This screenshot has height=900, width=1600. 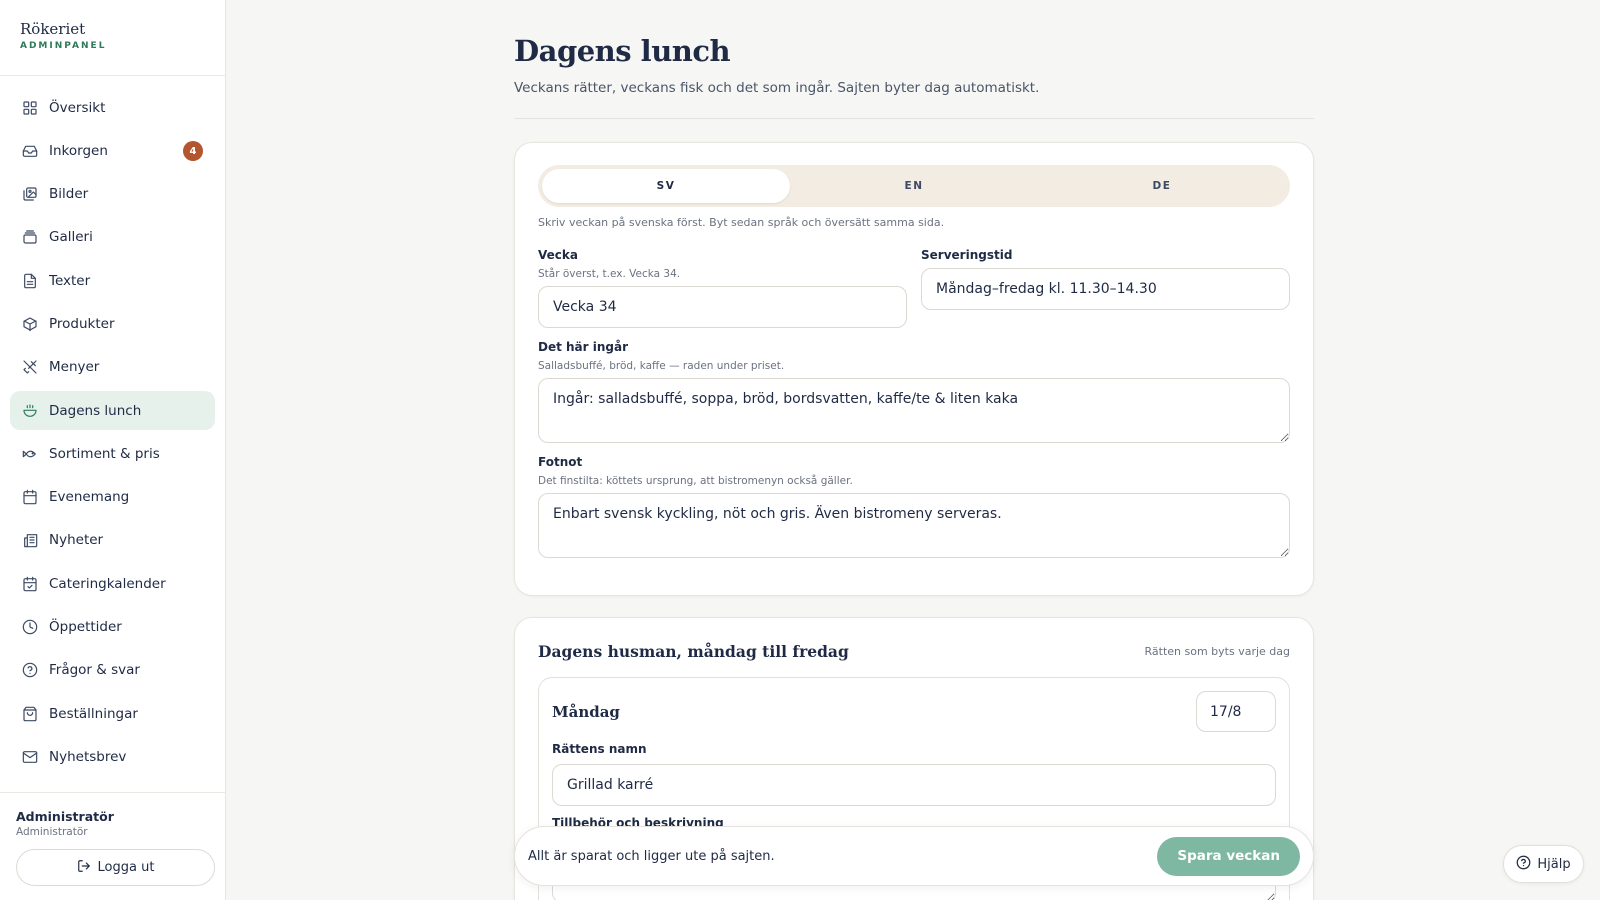 What do you see at coordinates (914, 118) in the screenshot?
I see `divider` at bounding box center [914, 118].